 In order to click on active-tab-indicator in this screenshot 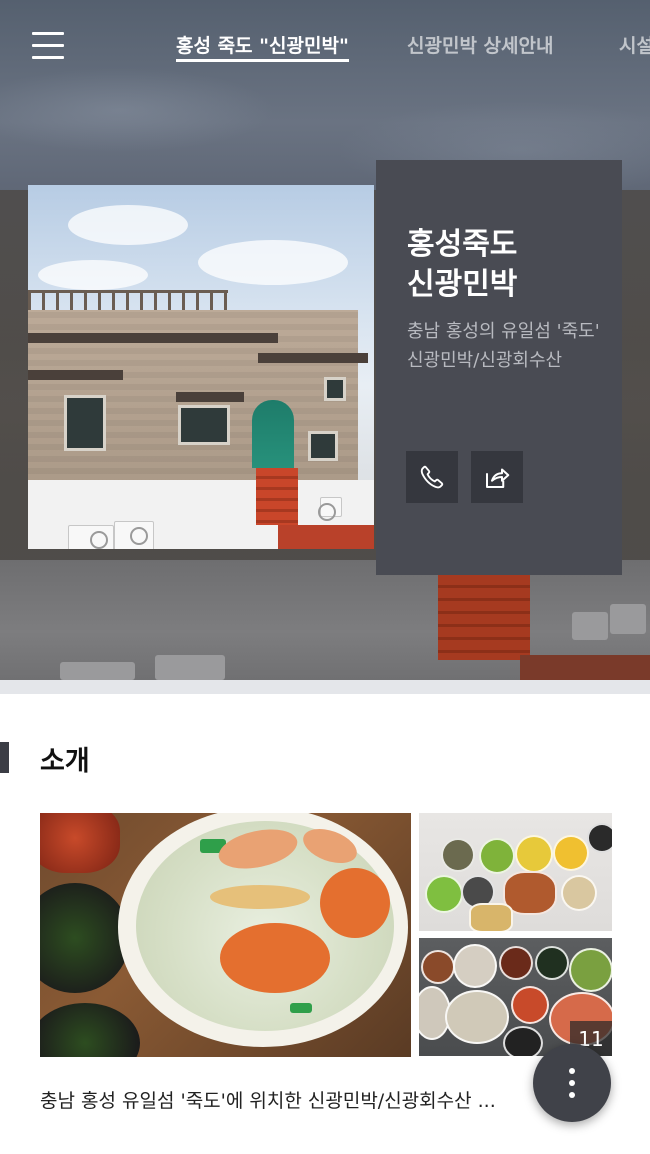, I will do `click(262, 60)`.